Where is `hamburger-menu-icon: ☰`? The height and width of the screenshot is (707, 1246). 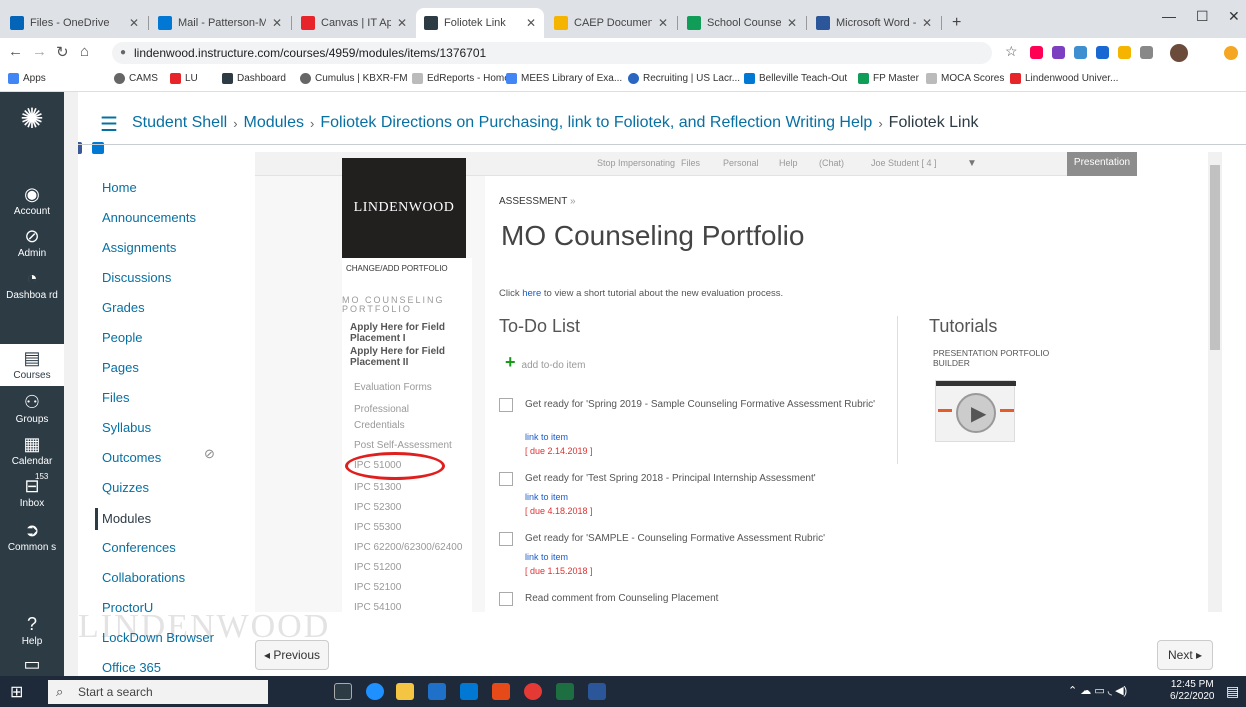 hamburger-menu-icon: ☰ is located at coordinates (109, 124).